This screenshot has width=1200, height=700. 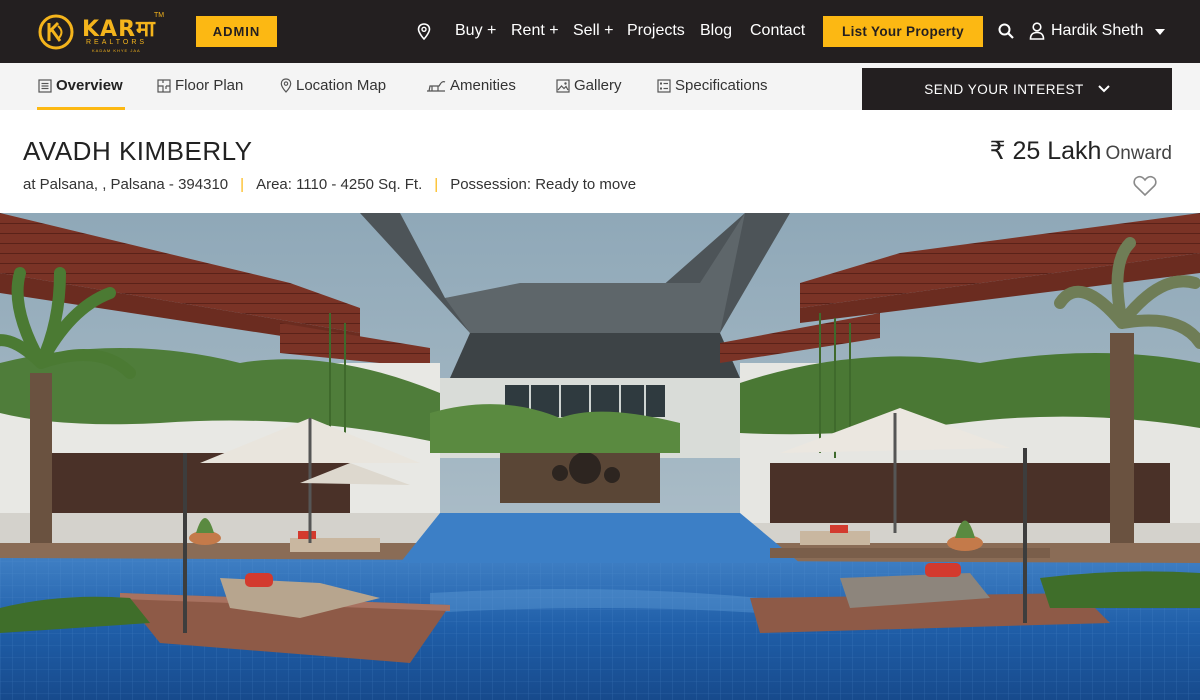 I want to click on document-icon, so click(x=45, y=85).